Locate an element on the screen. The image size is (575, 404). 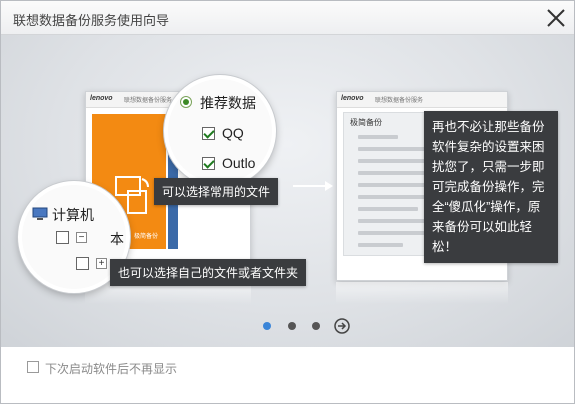
arrow-right-icon is located at coordinates (313, 186).